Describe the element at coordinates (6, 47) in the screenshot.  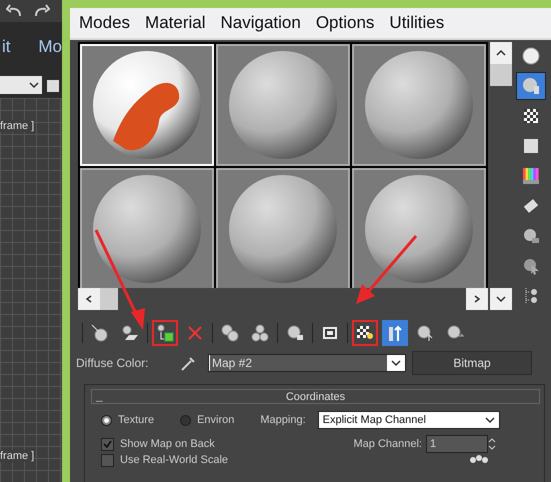
I see `menu-item: it` at that location.